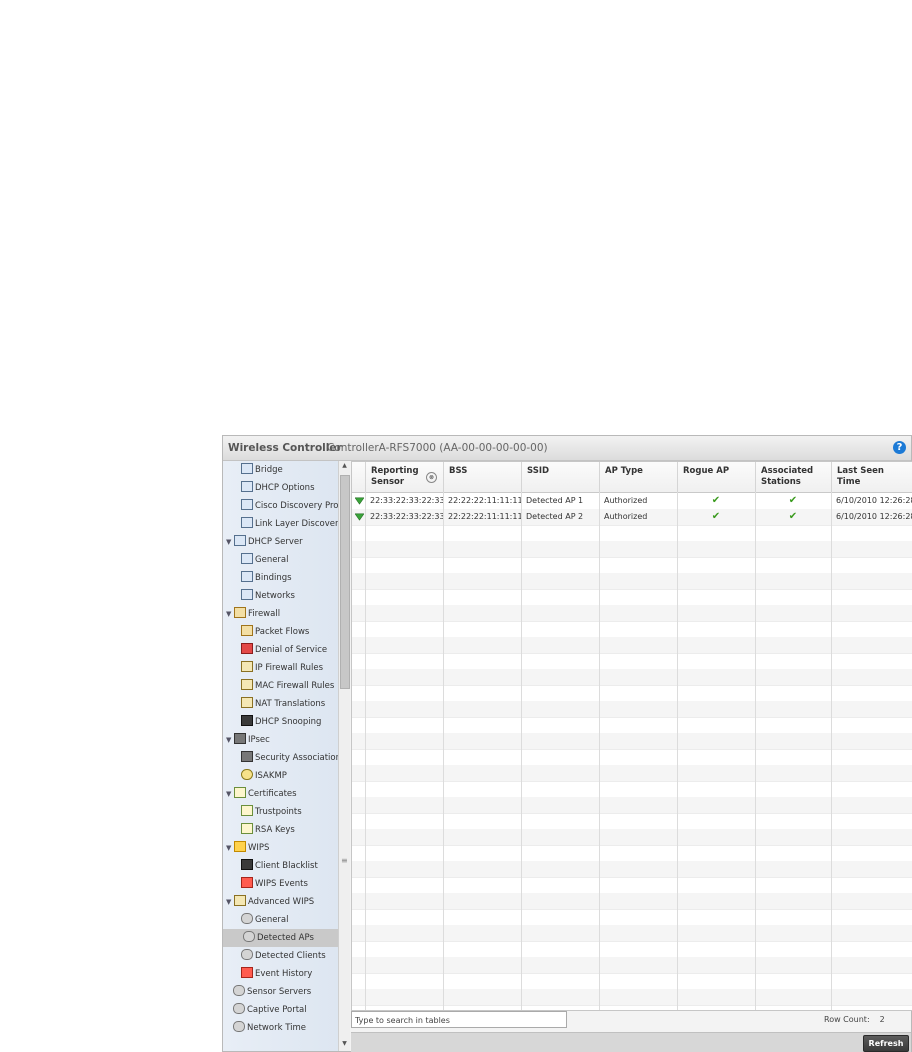 The image size is (912, 1052). I want to click on tree-item: ▼ Certificates, so click(261, 794).